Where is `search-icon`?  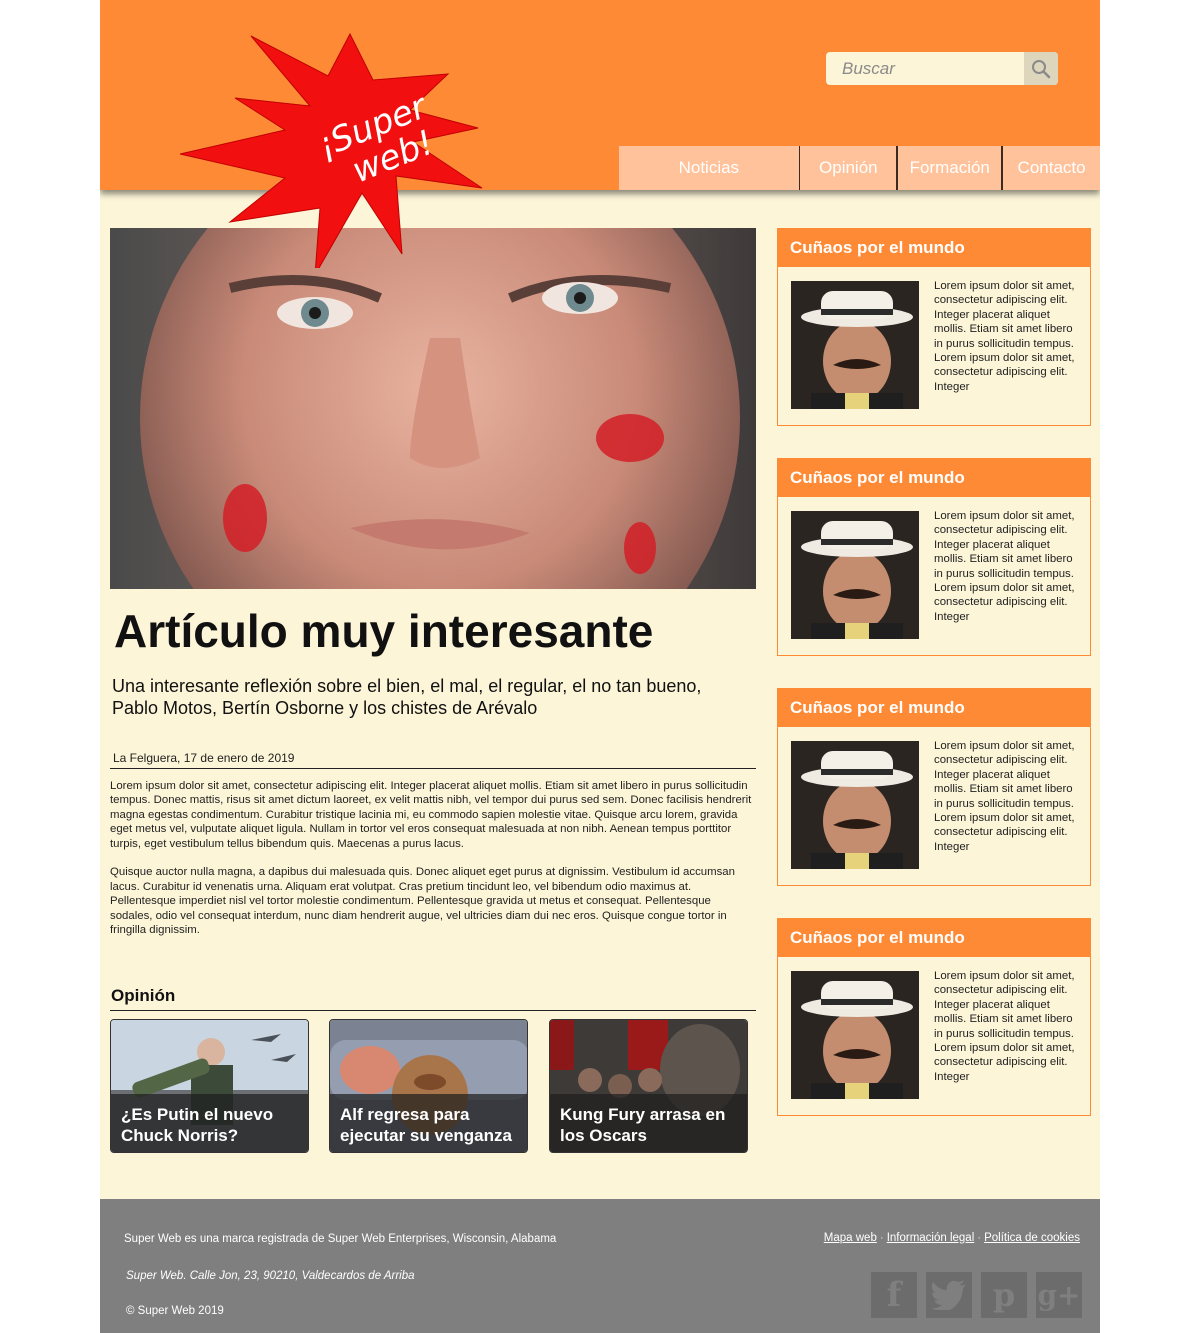
search-icon is located at coordinates (1041, 68).